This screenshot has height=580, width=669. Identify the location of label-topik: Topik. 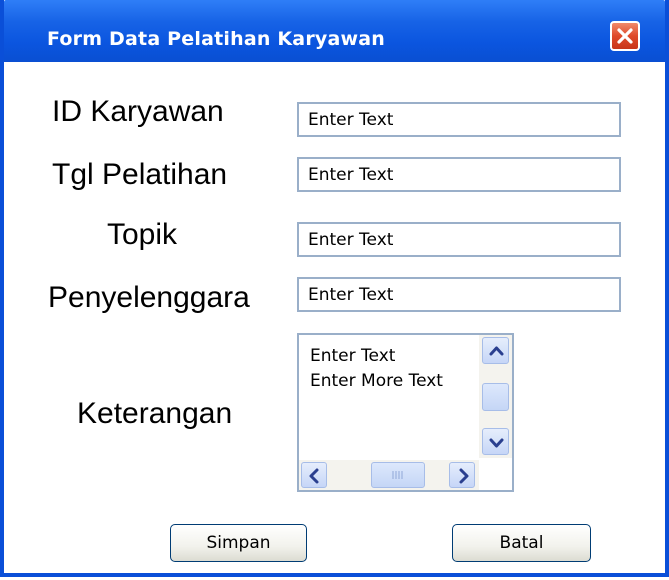
(142, 234).